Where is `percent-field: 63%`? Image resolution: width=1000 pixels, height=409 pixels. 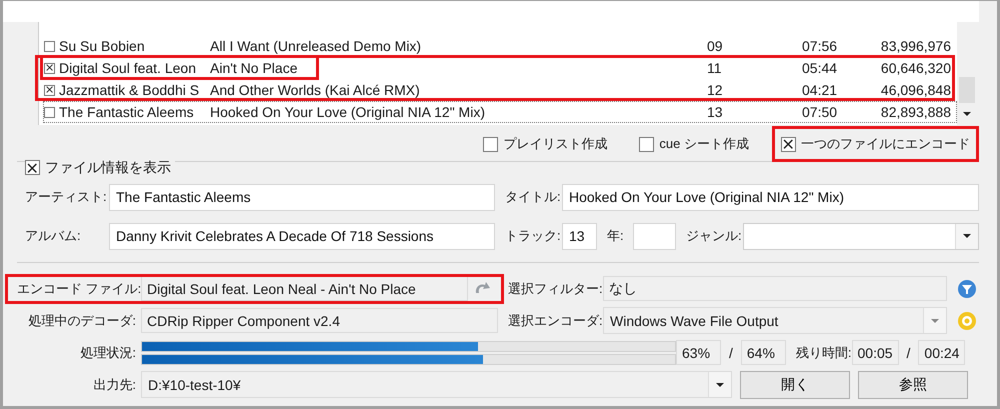 percent-field: 63% is located at coordinates (698, 353).